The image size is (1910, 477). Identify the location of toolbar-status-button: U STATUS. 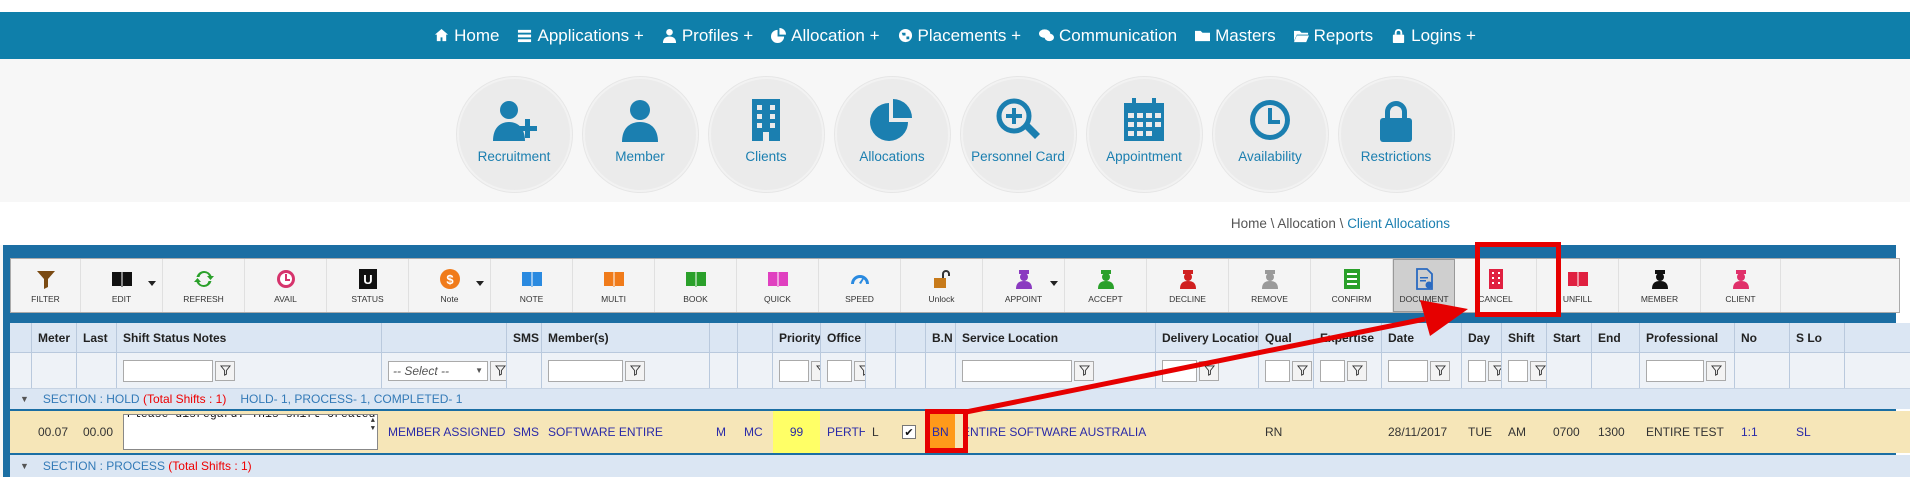
(368, 285).